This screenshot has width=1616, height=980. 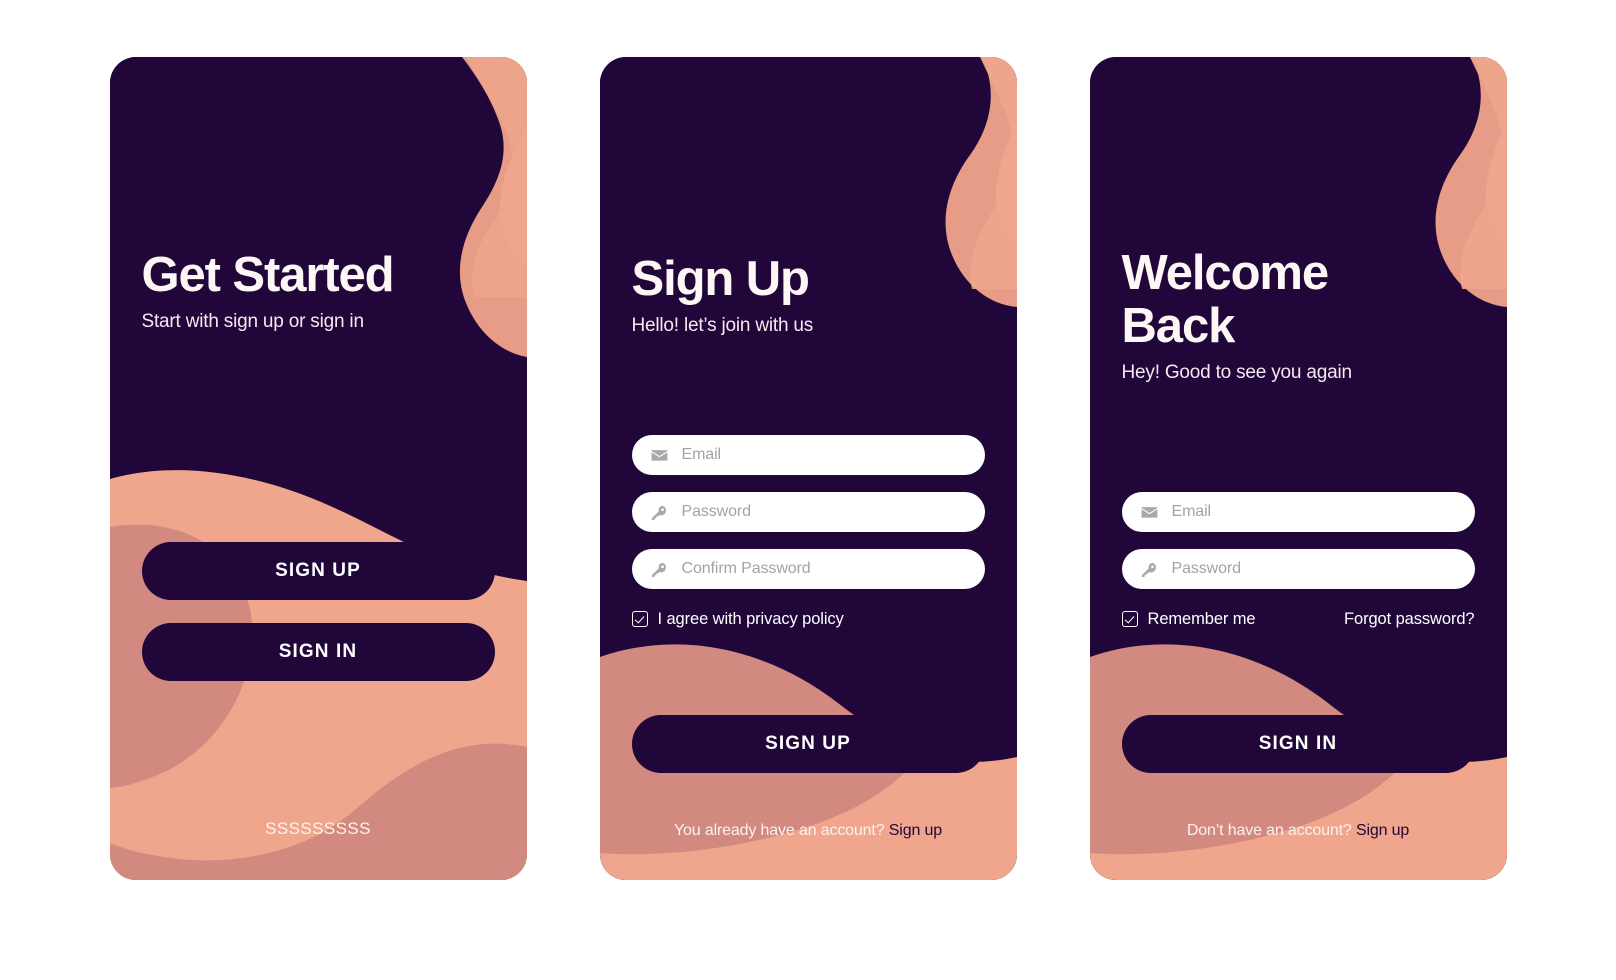 I want to click on privacy-policy-label: I agree with privacy policy, so click(x=750, y=618).